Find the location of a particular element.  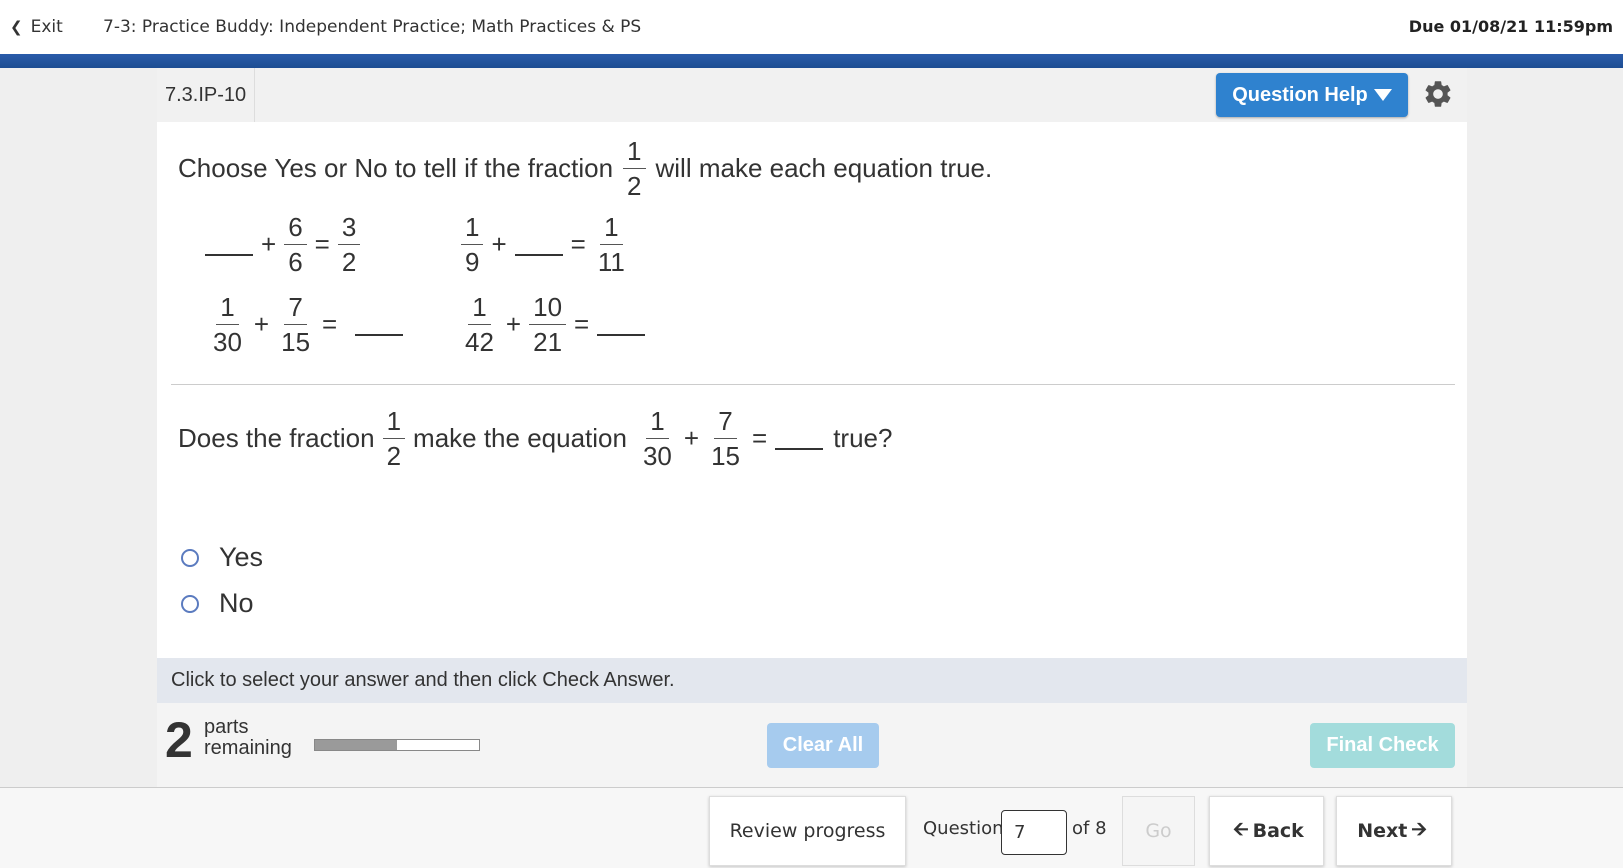

question-total-label: of 8 is located at coordinates (1089, 828).